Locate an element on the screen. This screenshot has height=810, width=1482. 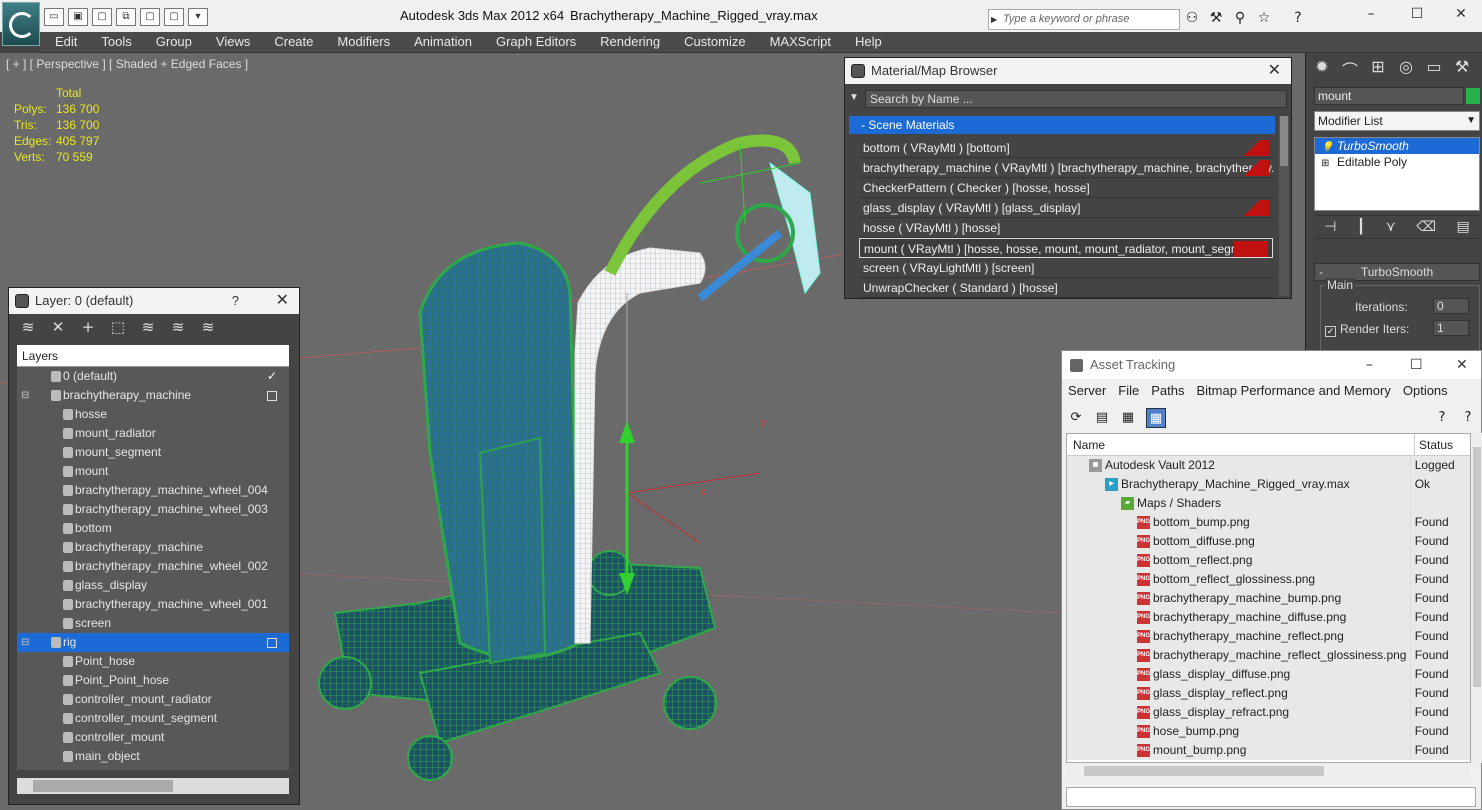
render-iters-spinner: 1 is located at coordinates (1451, 328).